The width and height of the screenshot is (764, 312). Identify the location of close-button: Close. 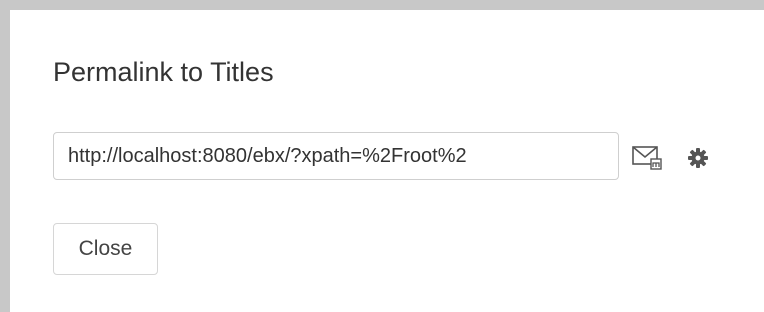
(105, 249).